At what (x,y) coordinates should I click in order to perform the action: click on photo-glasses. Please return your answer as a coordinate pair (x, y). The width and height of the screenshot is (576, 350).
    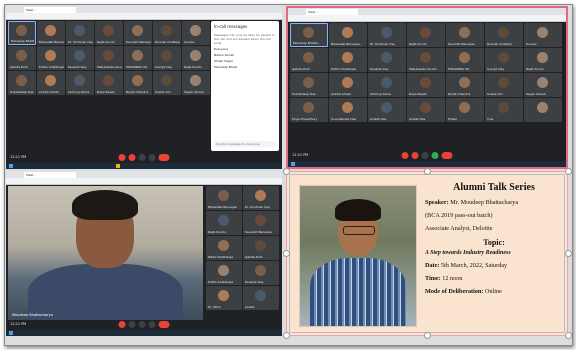
    Looking at the image, I should click on (359, 230).